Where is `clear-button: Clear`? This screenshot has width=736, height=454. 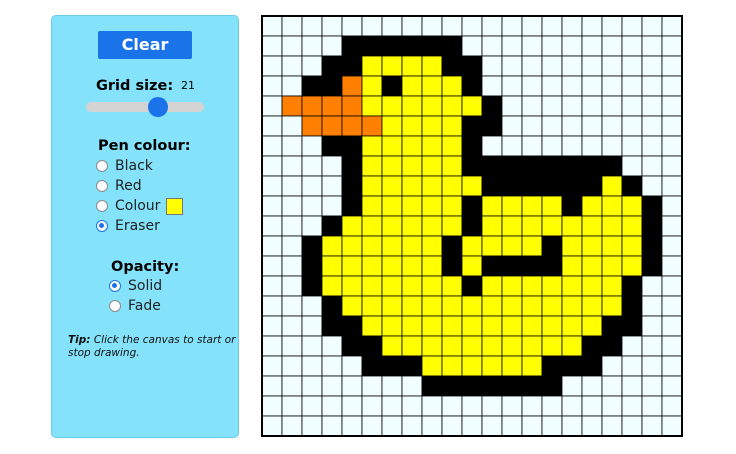 clear-button: Clear is located at coordinates (145, 45).